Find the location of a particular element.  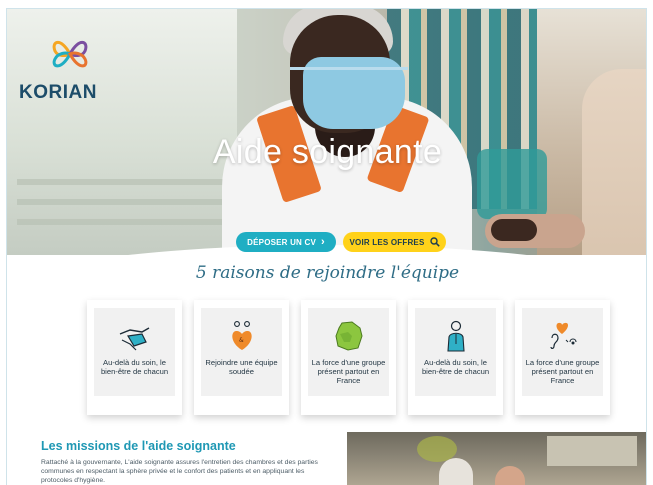

caregiver-person-icon is located at coordinates (456, 336).